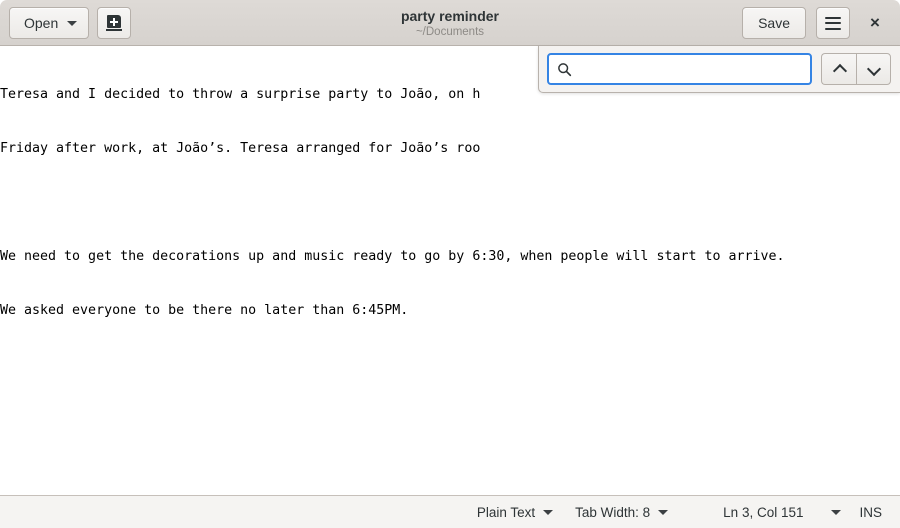  I want to click on close-button: ×, so click(875, 23).